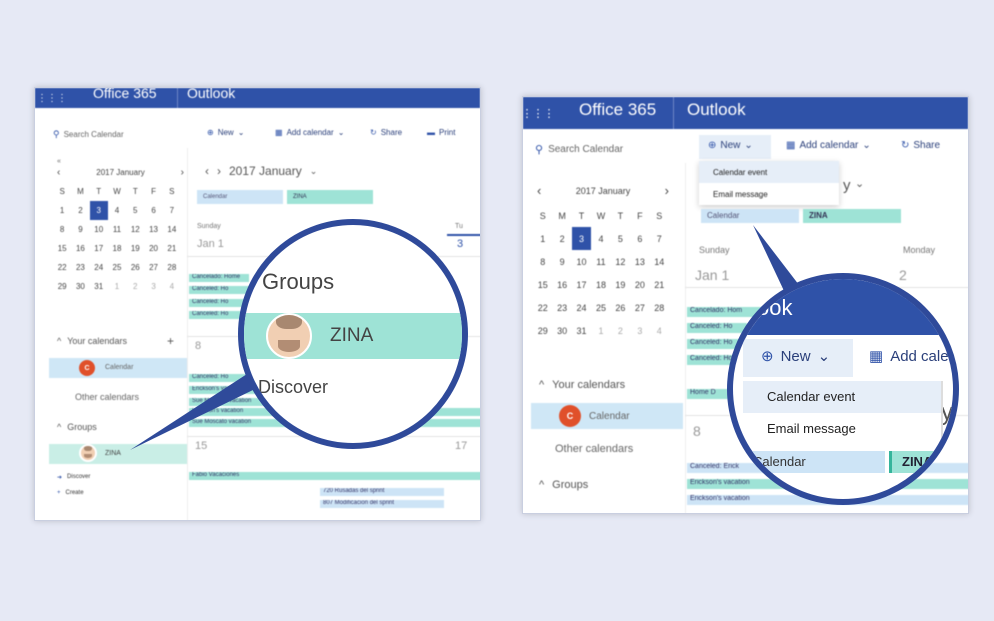 The height and width of the screenshot is (621, 994). What do you see at coordinates (811, 396) in the screenshot?
I see `mag-menu-calendar-event-label: Calendar event` at bounding box center [811, 396].